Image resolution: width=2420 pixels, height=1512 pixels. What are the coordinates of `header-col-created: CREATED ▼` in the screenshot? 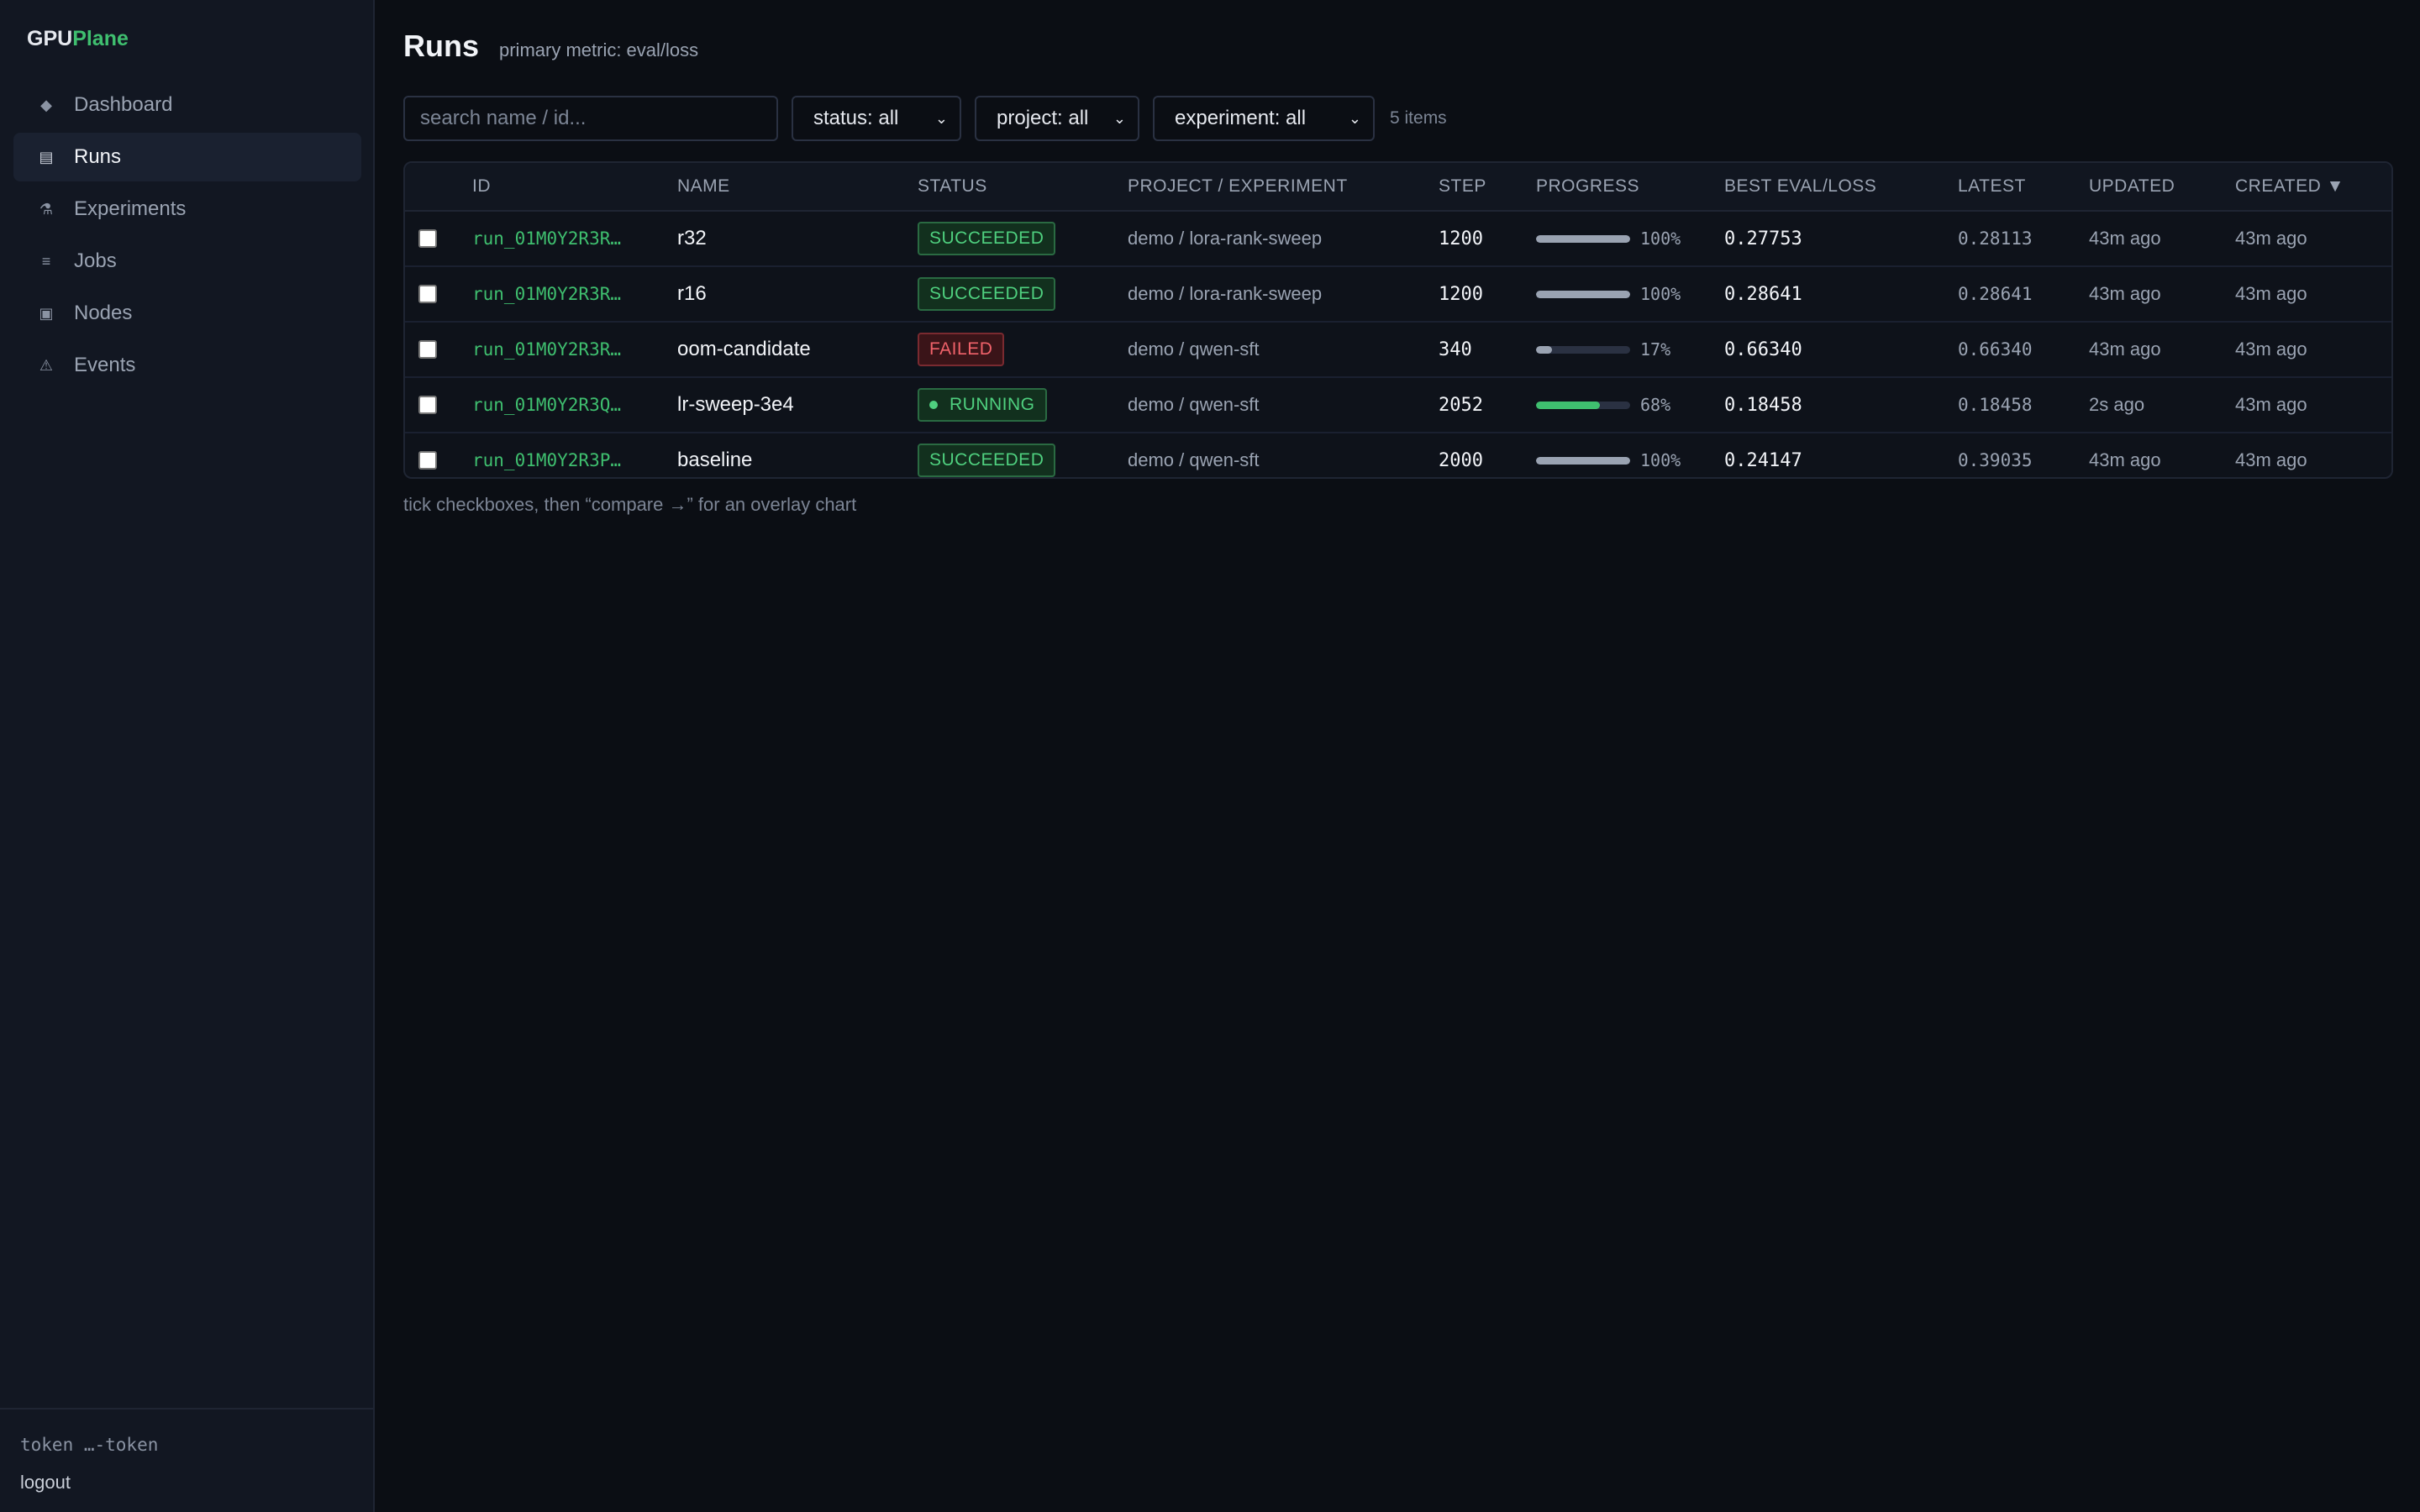 It's located at (2289, 186).